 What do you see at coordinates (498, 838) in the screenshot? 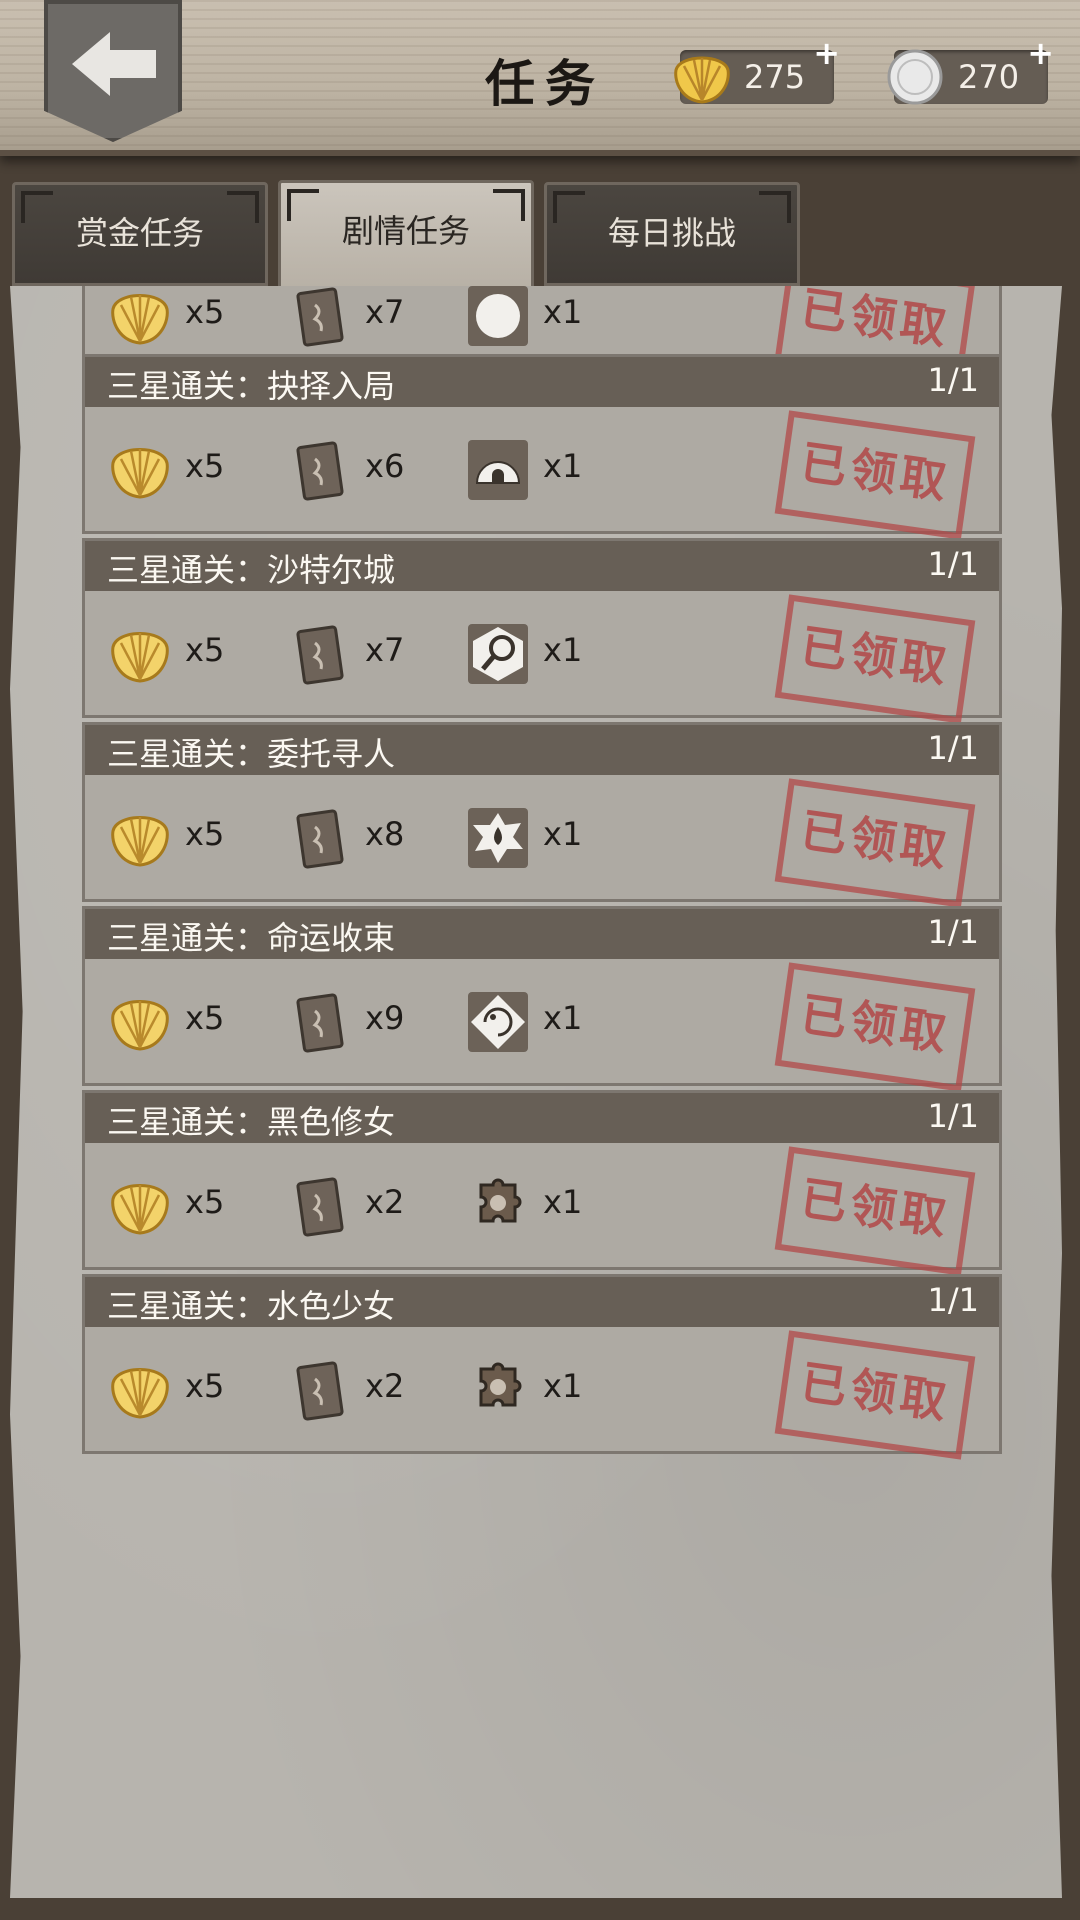
I see `drop-icon` at bounding box center [498, 838].